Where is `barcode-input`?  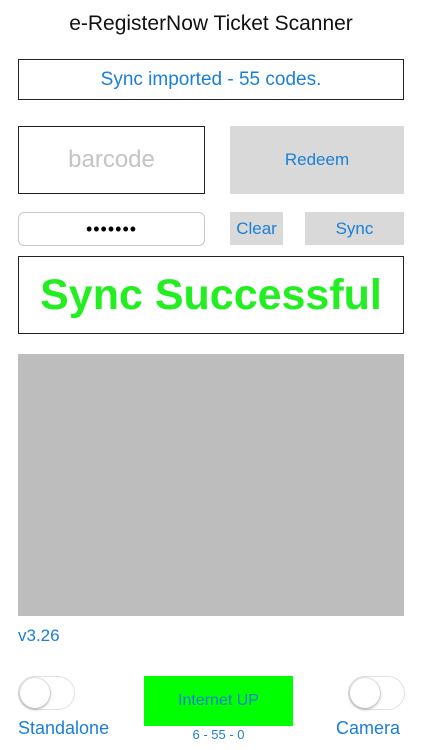 barcode-input is located at coordinates (111, 160).